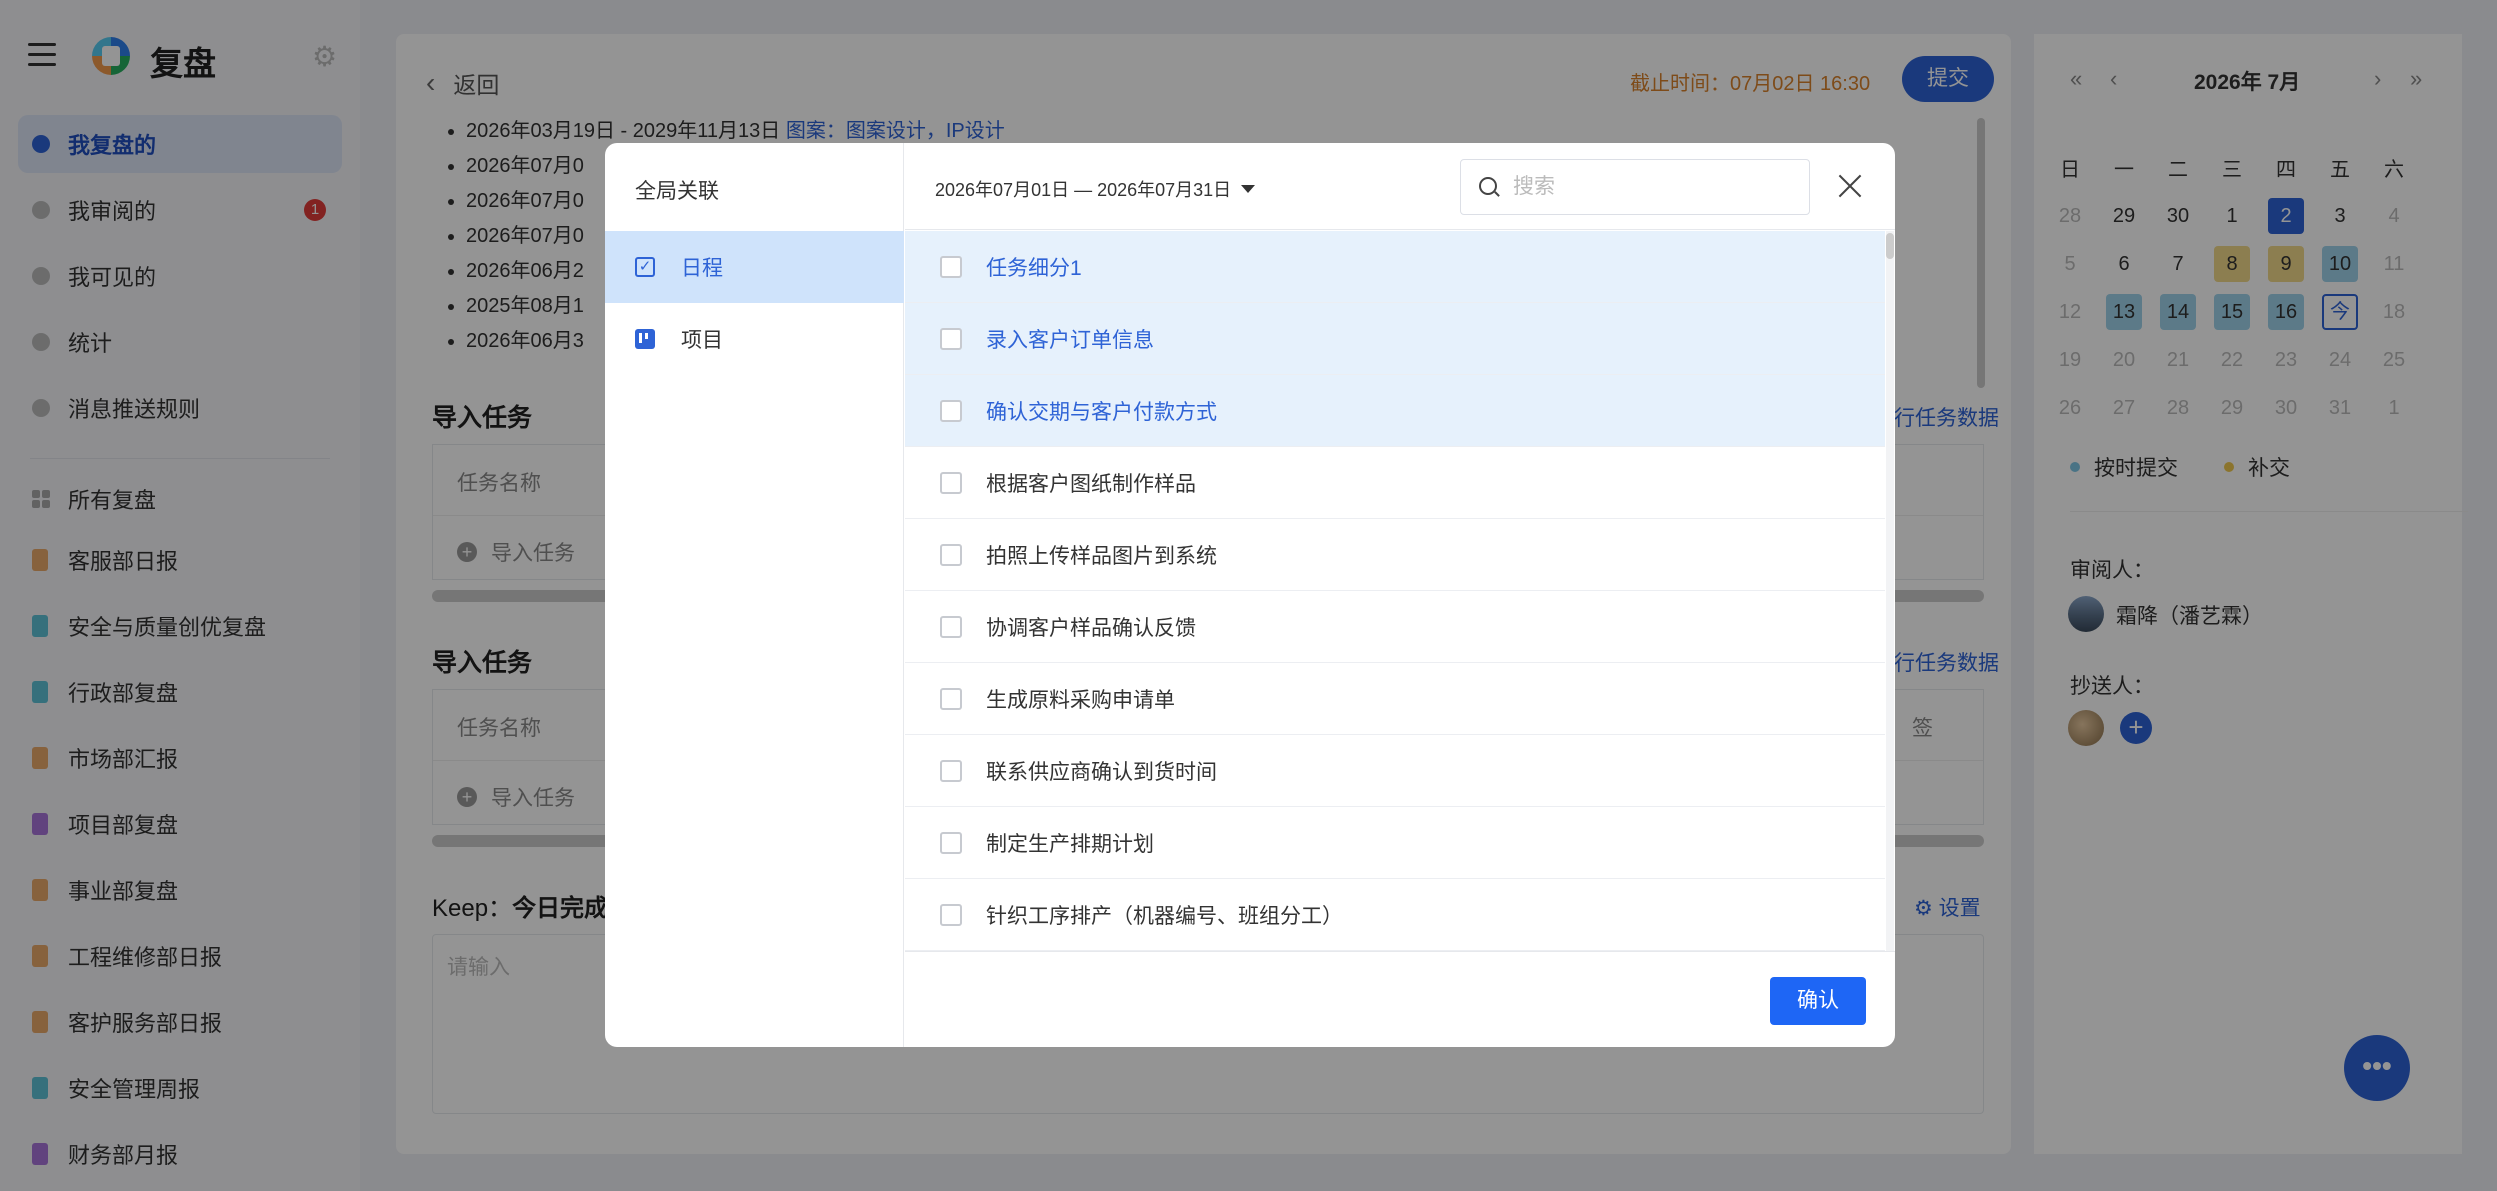 The width and height of the screenshot is (2497, 1191). What do you see at coordinates (1395, 267) in the screenshot?
I see `task-row: 任务细分1` at bounding box center [1395, 267].